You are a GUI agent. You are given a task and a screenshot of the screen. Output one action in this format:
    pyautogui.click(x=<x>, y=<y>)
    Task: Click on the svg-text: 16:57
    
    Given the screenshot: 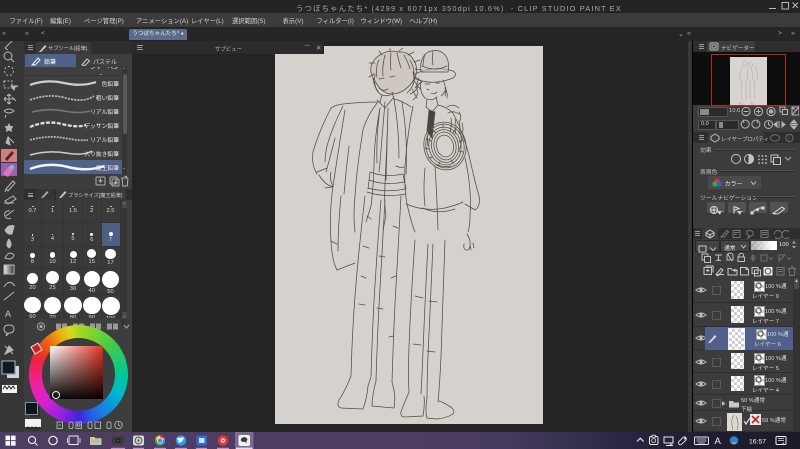 What is the action you would take?
    pyautogui.click(x=757, y=442)
    